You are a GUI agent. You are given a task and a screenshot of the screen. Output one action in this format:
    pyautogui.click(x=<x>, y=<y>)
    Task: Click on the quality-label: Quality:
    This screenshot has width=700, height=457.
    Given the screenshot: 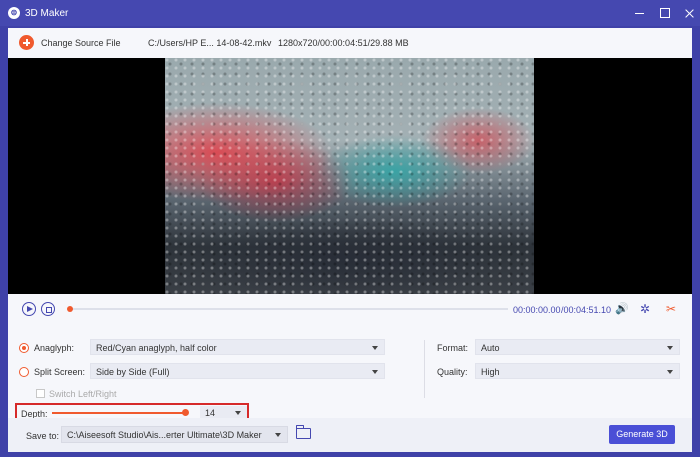 What is the action you would take?
    pyautogui.click(x=452, y=372)
    